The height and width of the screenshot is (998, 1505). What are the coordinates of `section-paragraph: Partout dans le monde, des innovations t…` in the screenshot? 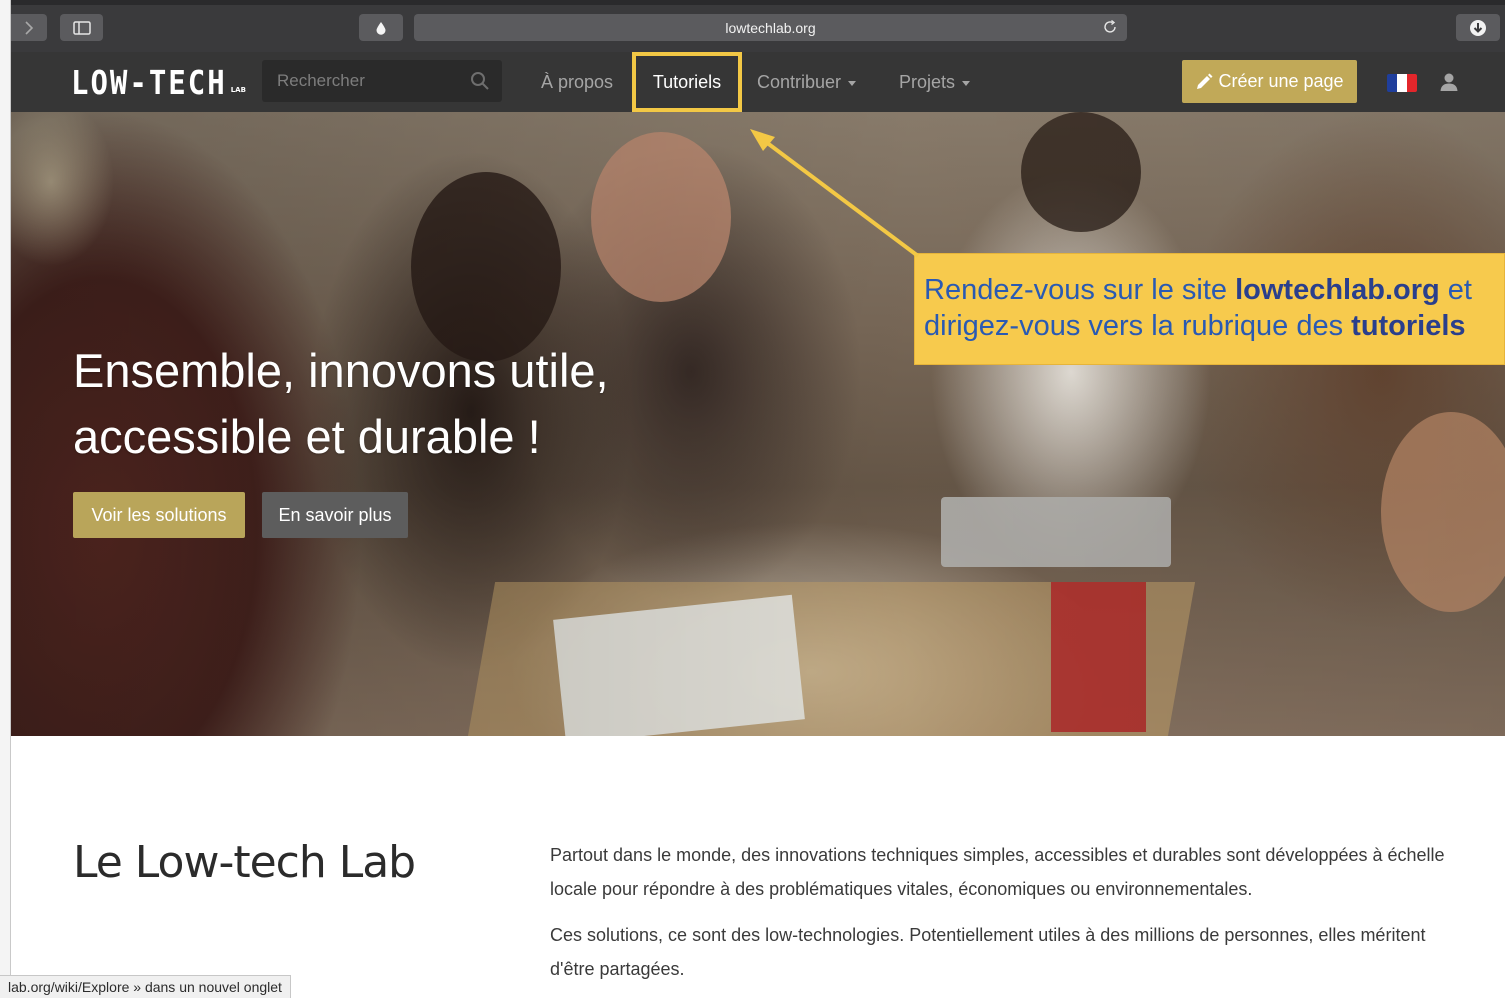 It's located at (997, 872).